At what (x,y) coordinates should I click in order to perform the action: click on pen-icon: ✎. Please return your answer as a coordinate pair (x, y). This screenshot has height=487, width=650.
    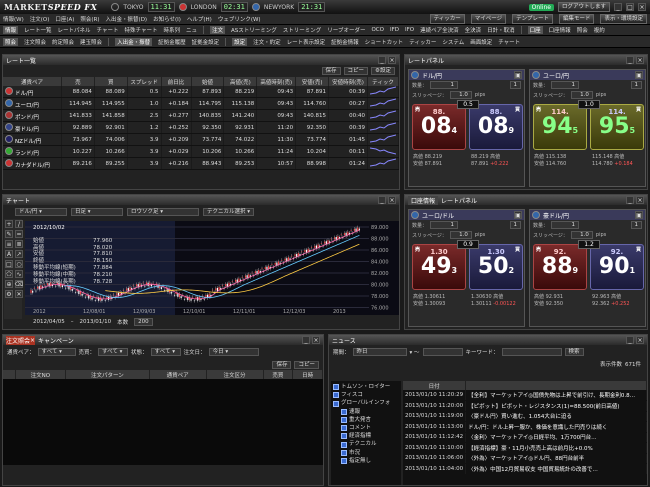
    Looking at the image, I should click on (9, 234).